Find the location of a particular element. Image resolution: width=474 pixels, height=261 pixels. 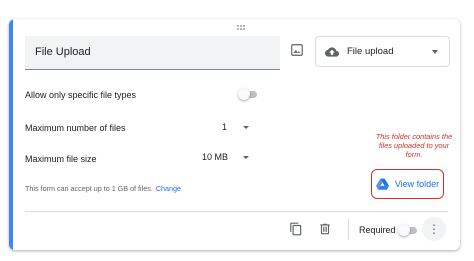

question-type-select: File upload is located at coordinates (382, 51).